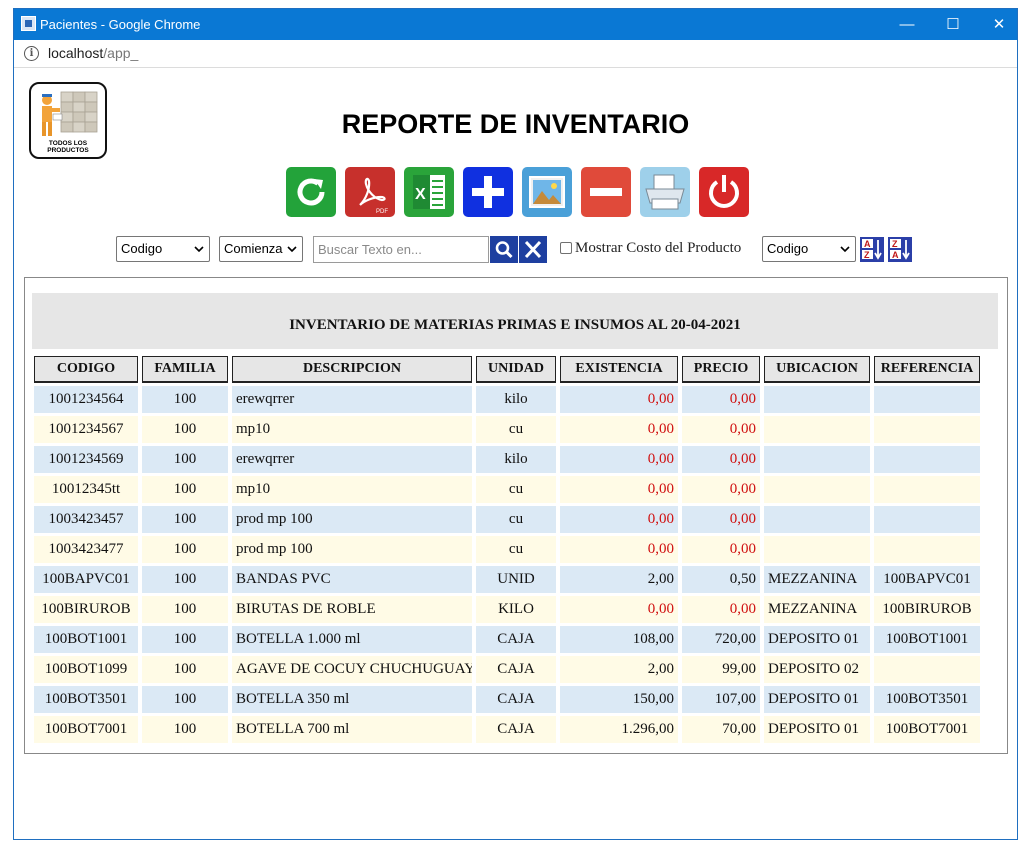  Describe the element at coordinates (352, 369) in the screenshot. I see `column-header-descripcion: DESCRIPCION` at that location.